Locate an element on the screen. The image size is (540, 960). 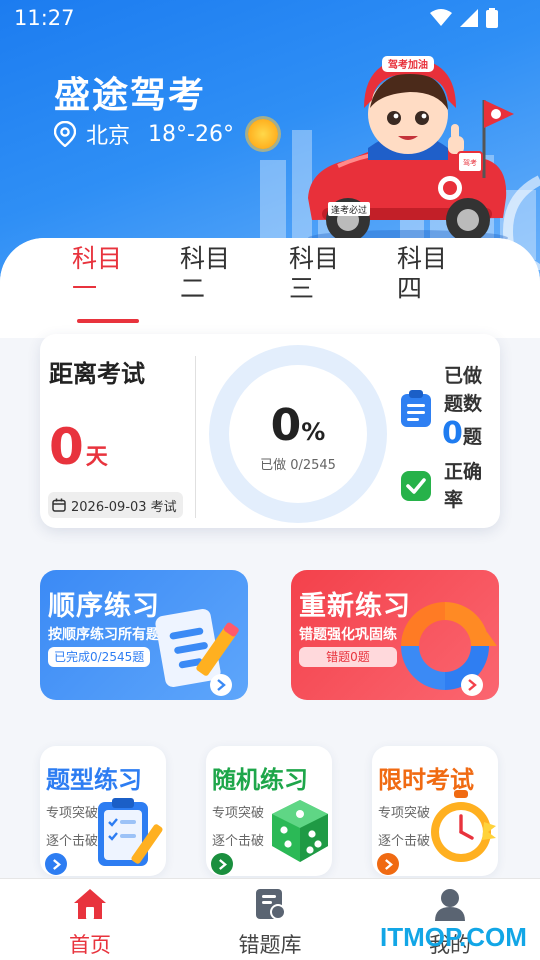
mode-line1-question-type: 专项突破 is located at coordinates (72, 813).